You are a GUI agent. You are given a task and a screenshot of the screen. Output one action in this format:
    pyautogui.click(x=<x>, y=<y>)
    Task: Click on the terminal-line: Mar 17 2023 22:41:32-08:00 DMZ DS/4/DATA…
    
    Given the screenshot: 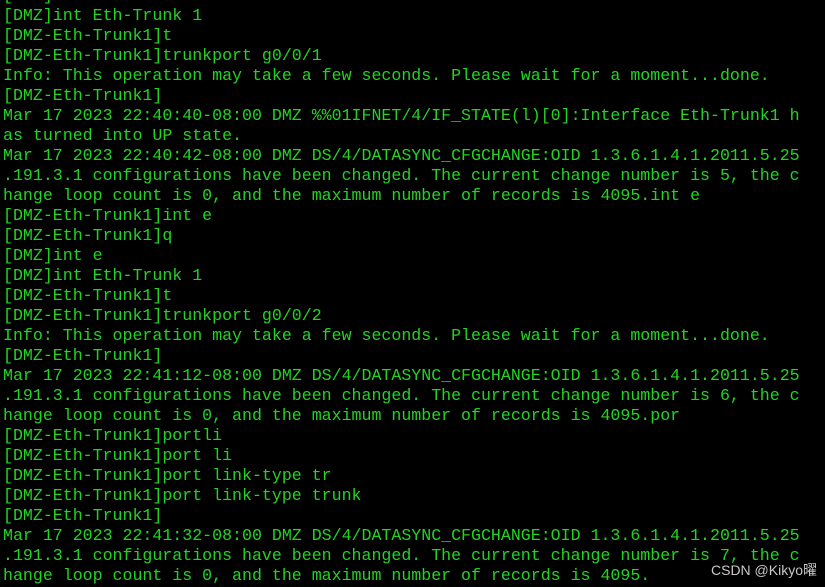 What is the action you would take?
    pyautogui.click(x=401, y=535)
    